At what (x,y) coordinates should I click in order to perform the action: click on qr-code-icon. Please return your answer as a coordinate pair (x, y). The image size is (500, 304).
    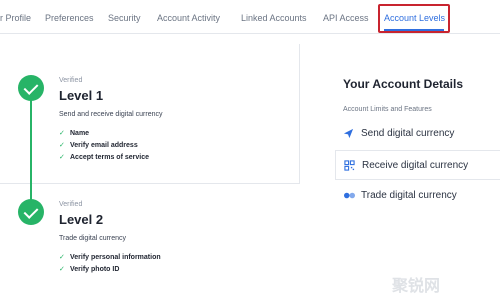
    Looking at the image, I should click on (349, 165).